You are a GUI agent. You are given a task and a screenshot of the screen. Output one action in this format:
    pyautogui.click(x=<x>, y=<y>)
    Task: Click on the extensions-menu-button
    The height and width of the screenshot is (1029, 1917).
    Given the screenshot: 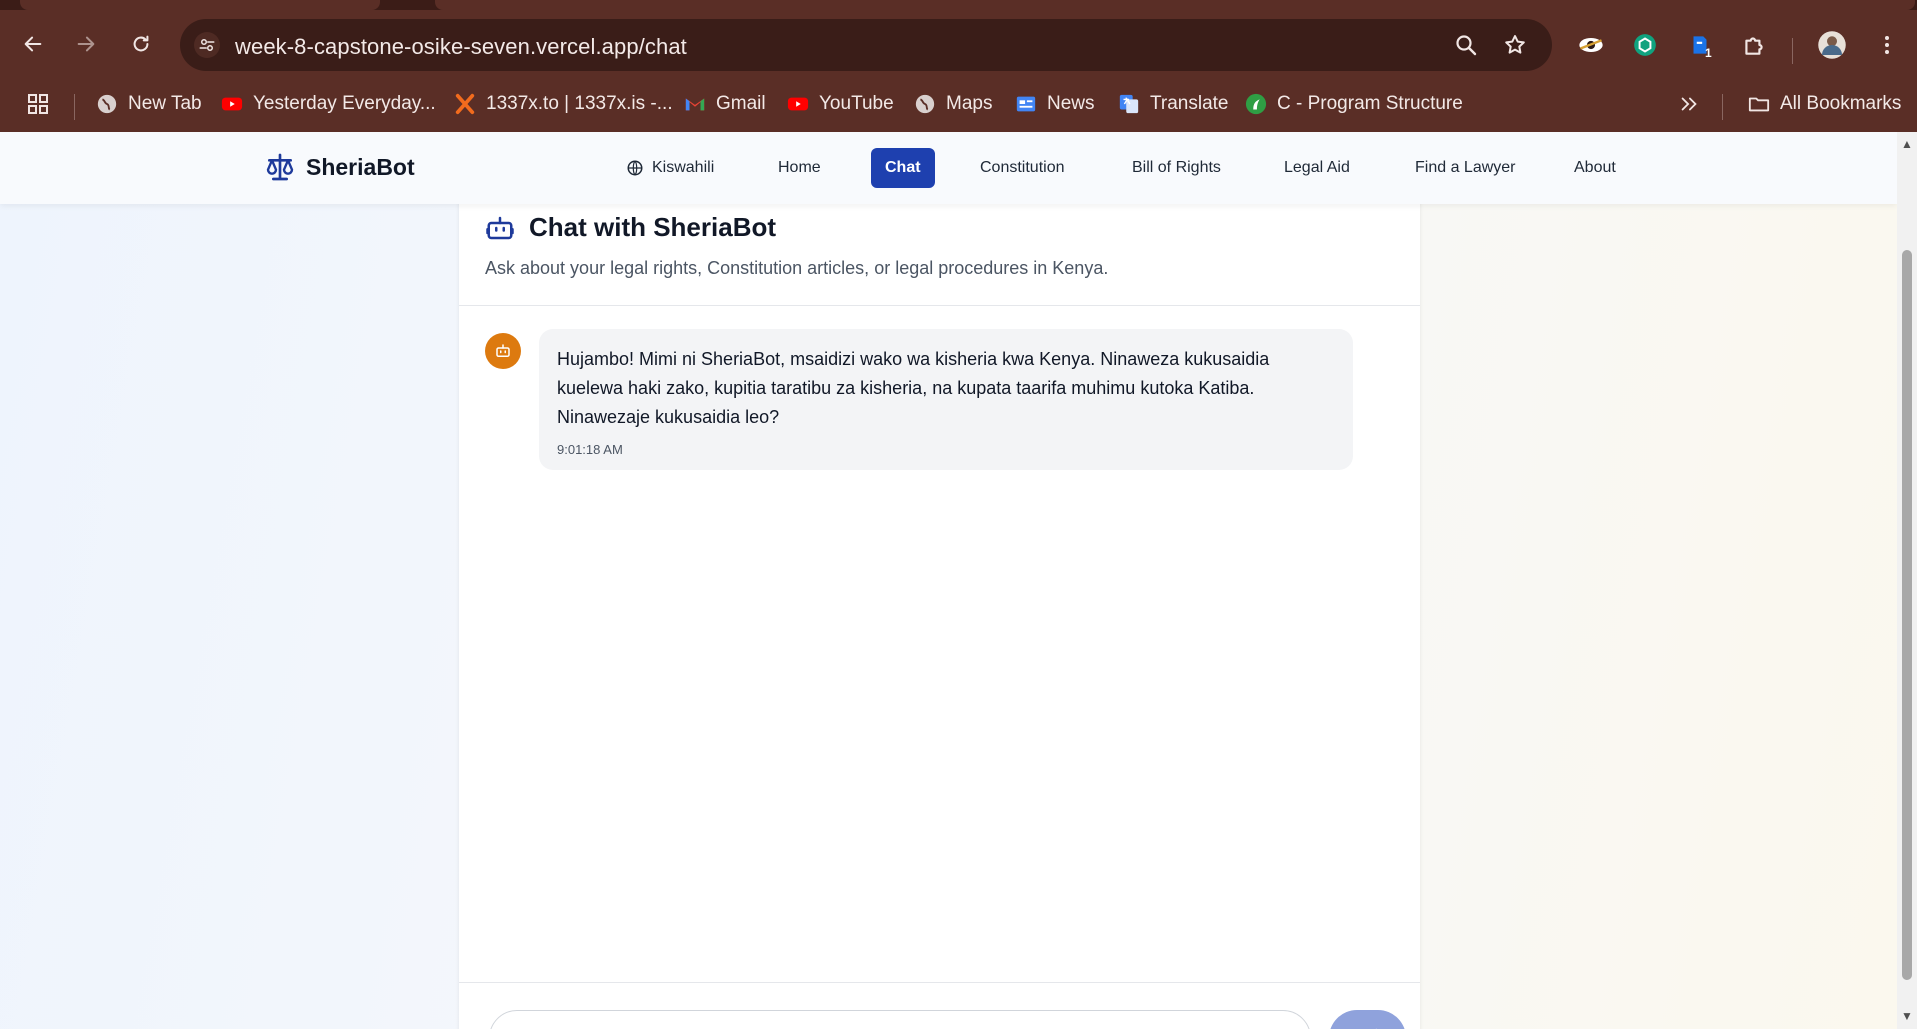 What is the action you would take?
    pyautogui.click(x=1754, y=45)
    